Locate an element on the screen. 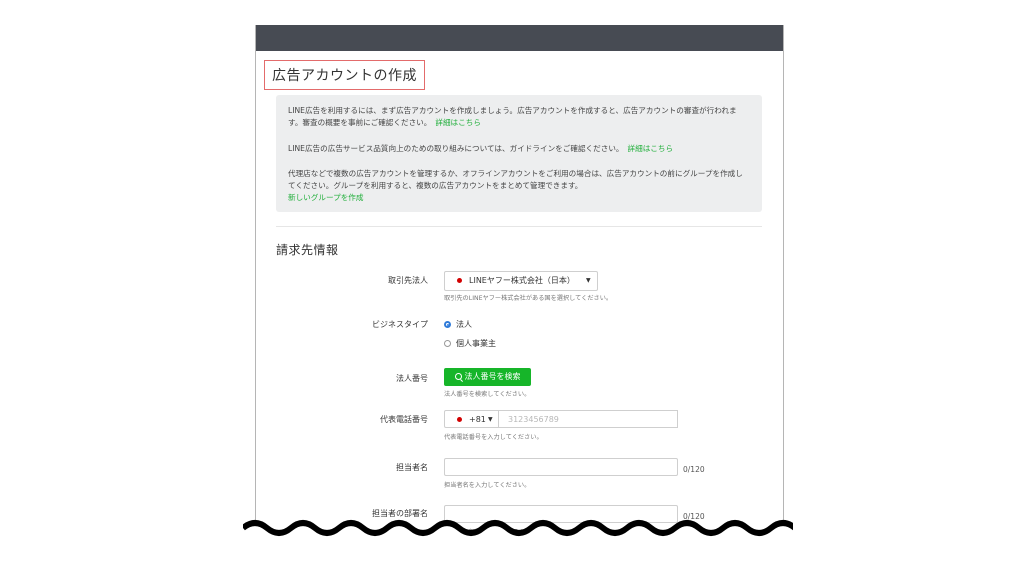  corp-number-help-text: 法人番号を検索してください。 is located at coordinates (487, 394).